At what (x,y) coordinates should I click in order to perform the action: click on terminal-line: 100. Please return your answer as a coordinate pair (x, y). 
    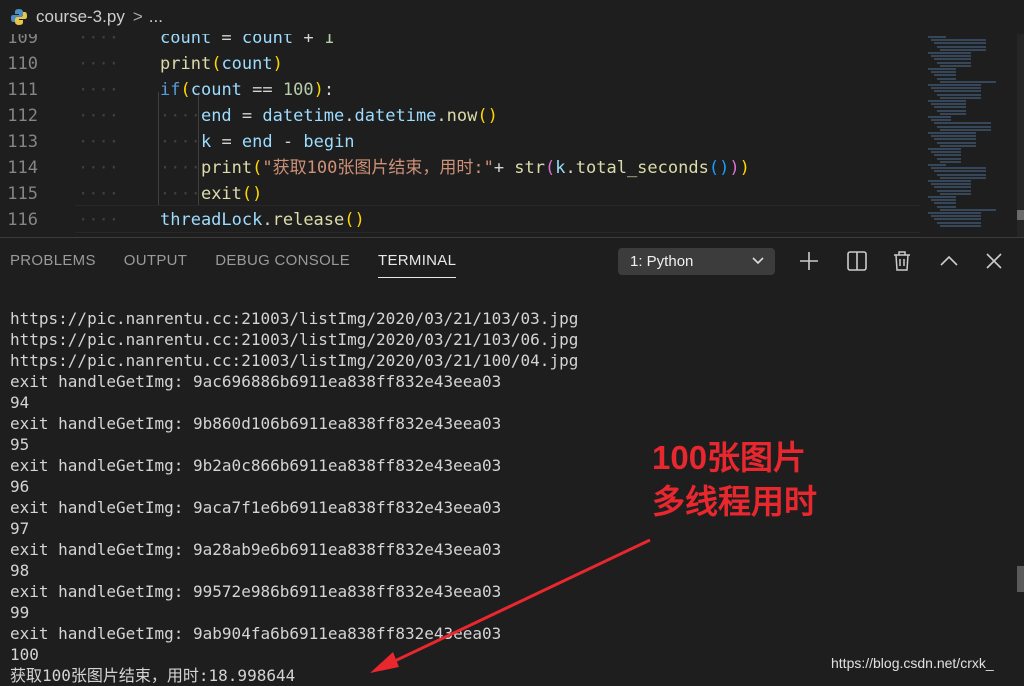
    Looking at the image, I should click on (24, 654).